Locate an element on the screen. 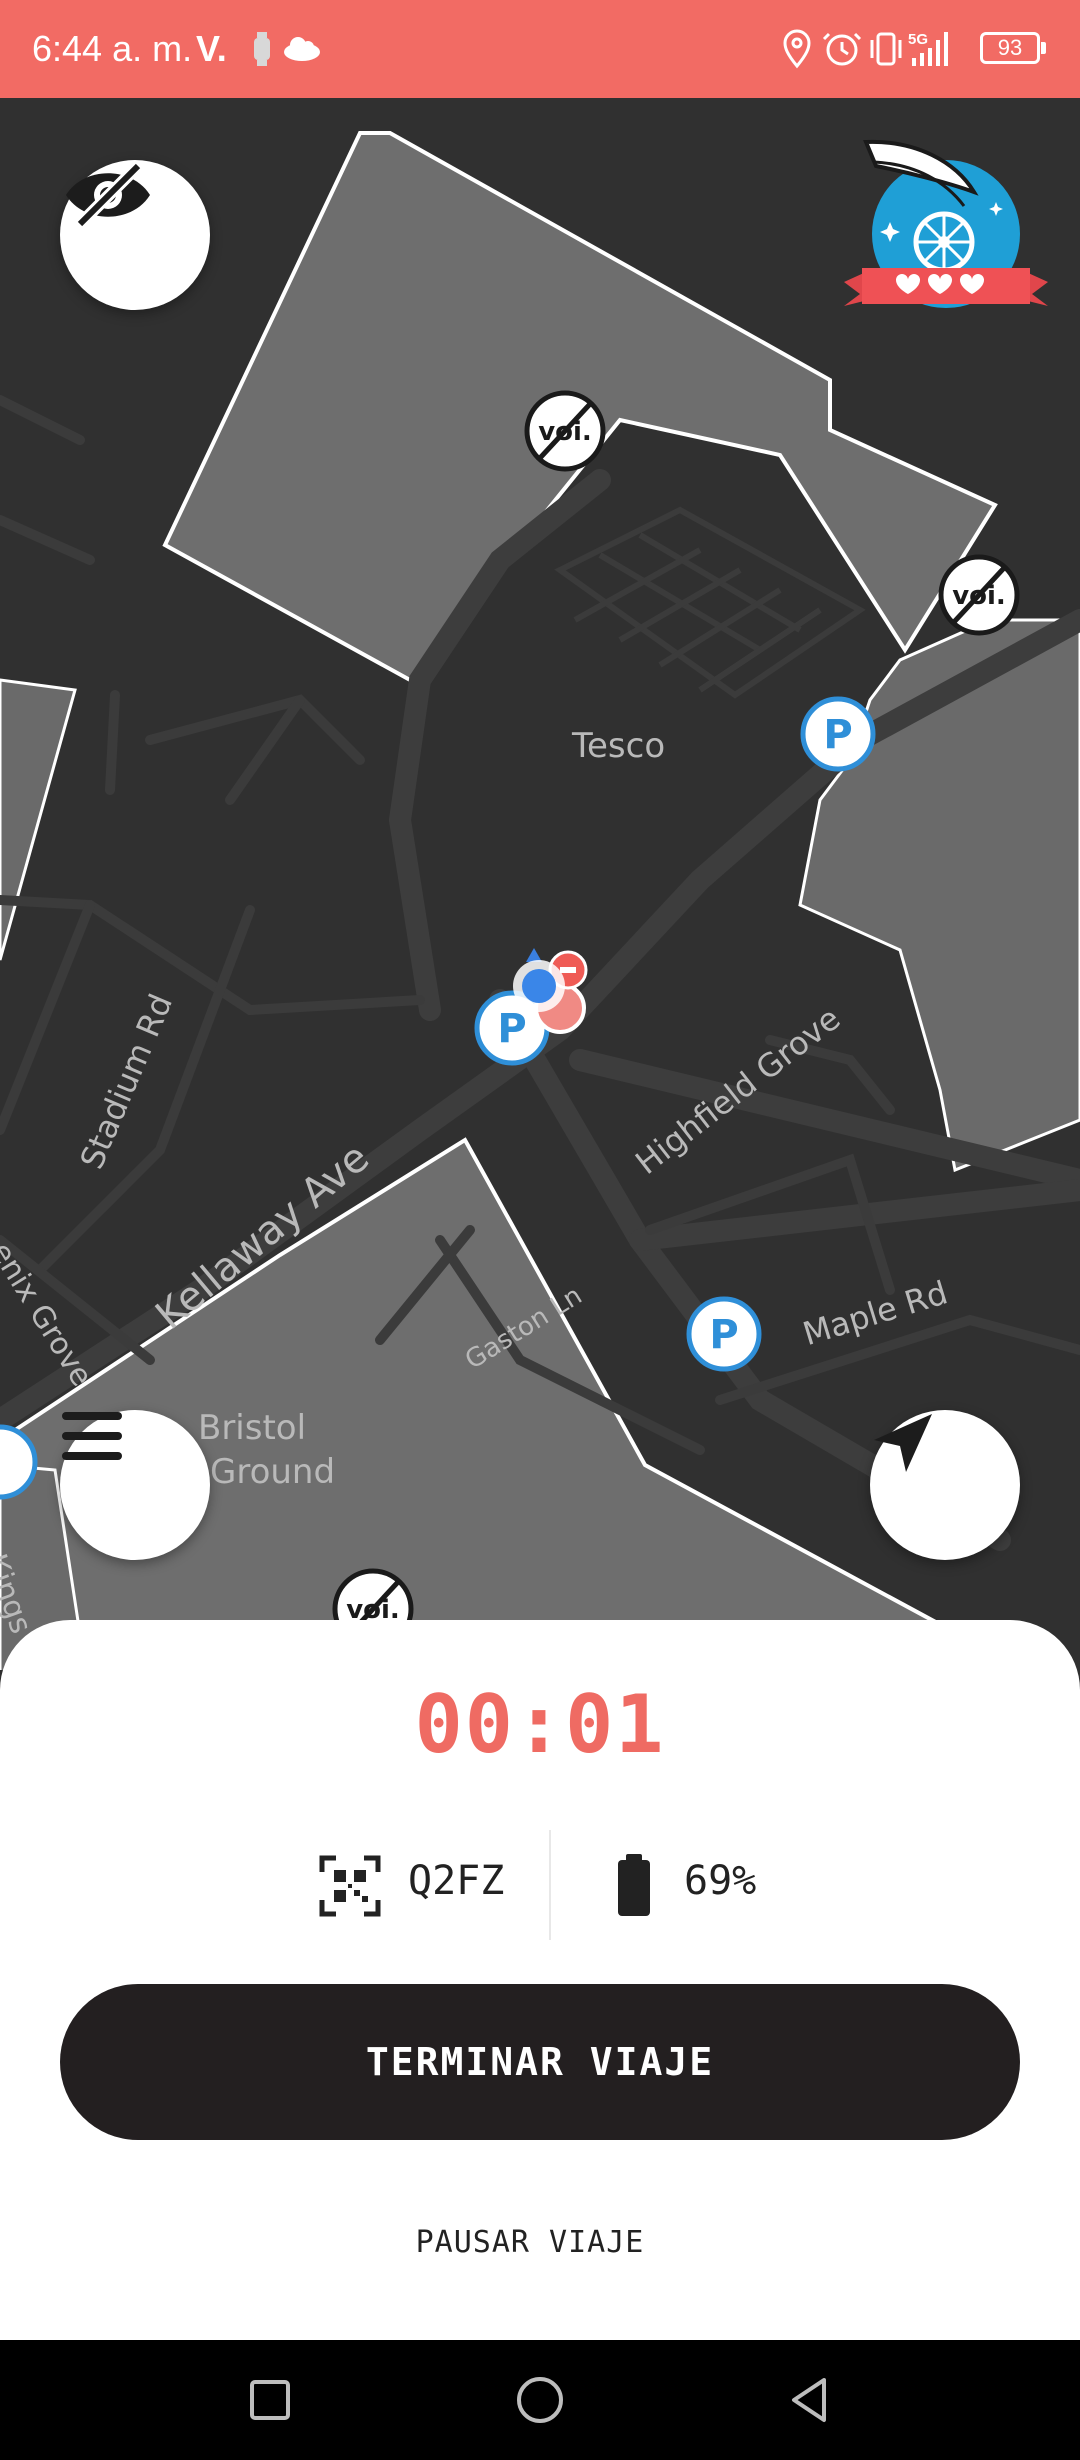 Image resolution: width=1080 pixels, height=2460 pixels. cloud-icon is located at coordinates (302, 49).